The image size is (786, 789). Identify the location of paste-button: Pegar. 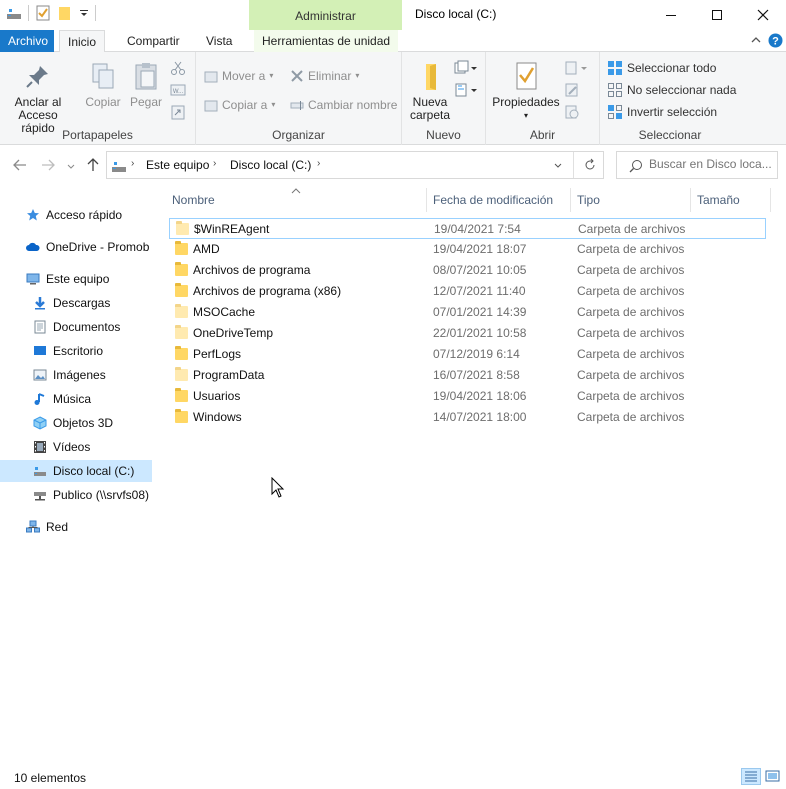
(146, 84).